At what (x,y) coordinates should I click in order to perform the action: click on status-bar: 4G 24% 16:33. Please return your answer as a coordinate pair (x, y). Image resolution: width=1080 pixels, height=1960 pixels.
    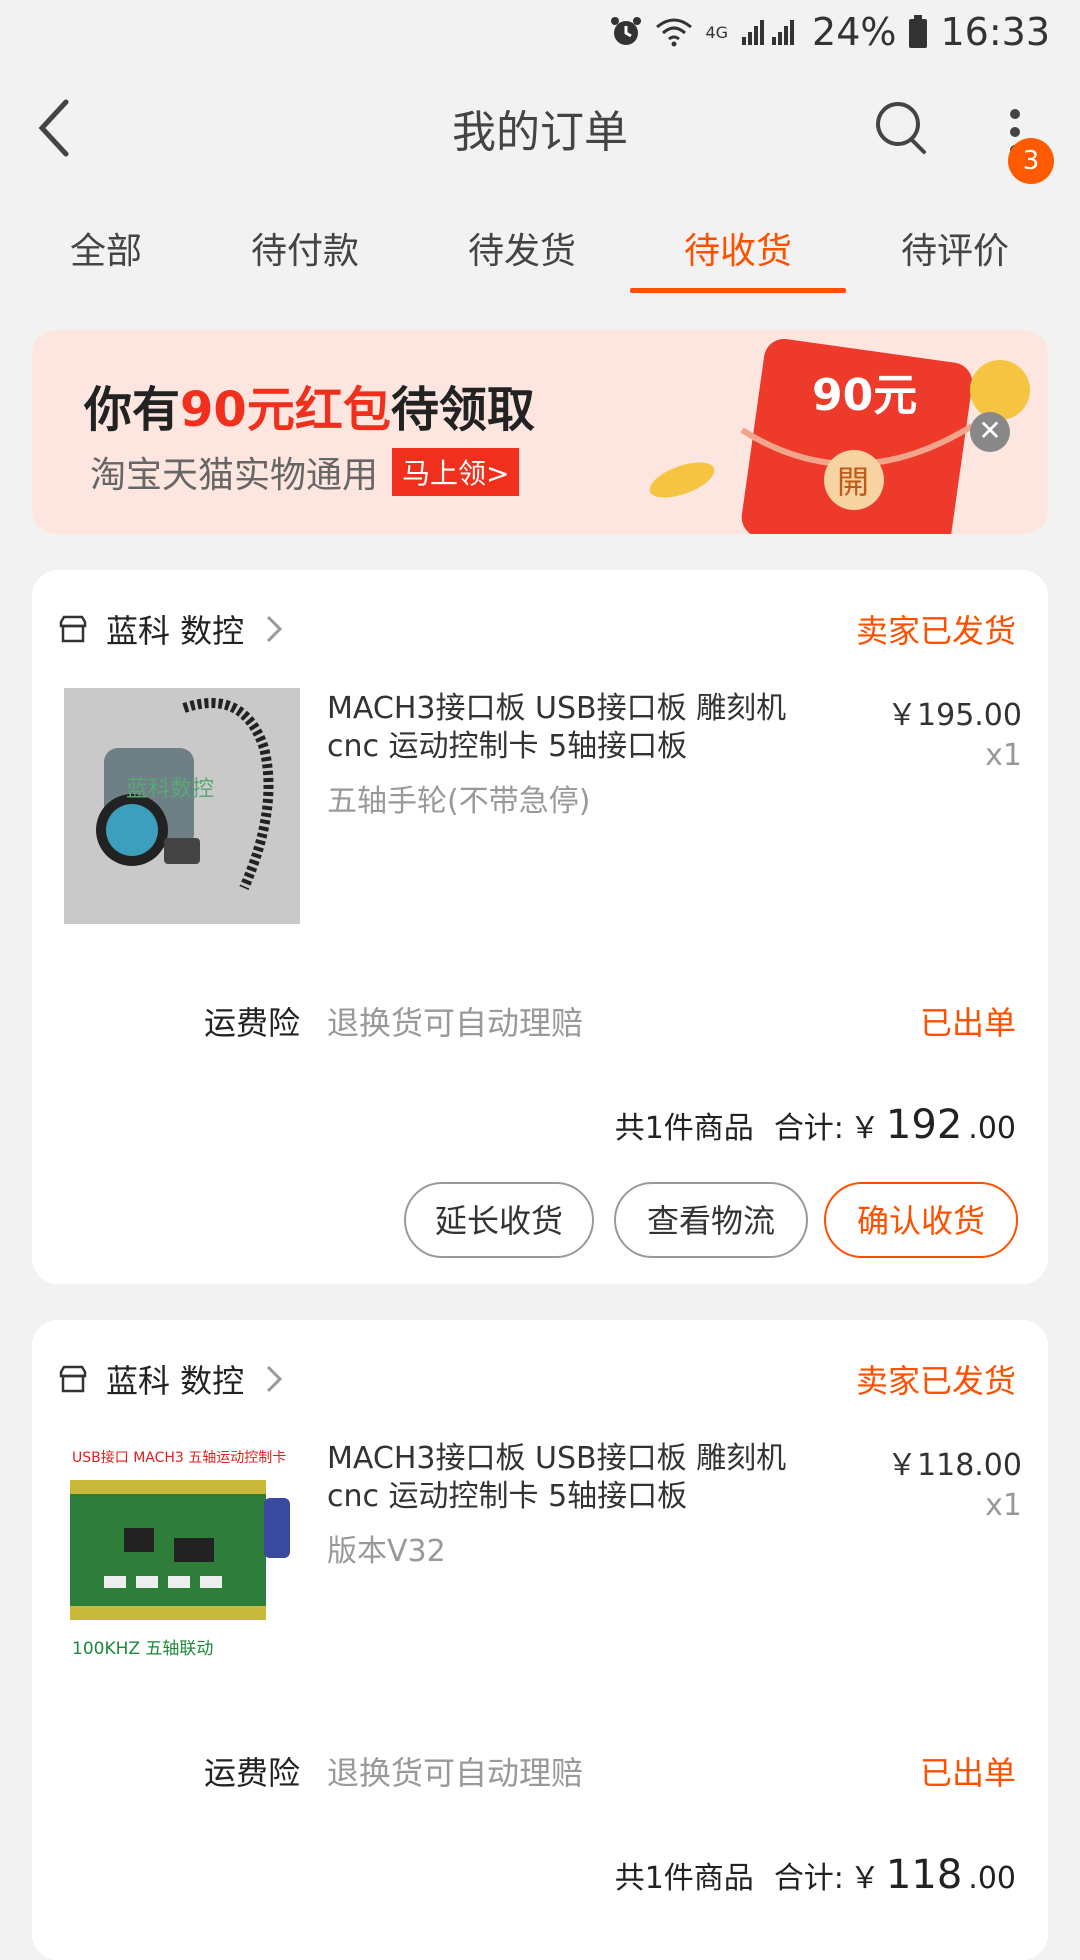
    Looking at the image, I should click on (540, 33).